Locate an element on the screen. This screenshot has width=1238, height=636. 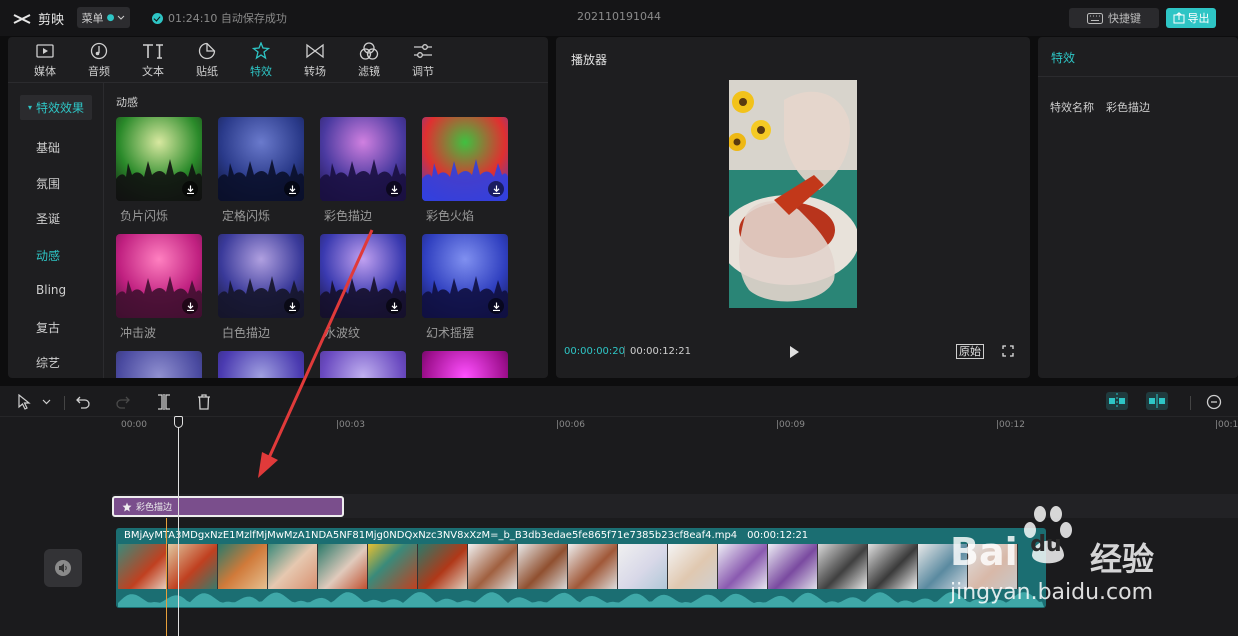
delete-button is located at coordinates (204, 403).